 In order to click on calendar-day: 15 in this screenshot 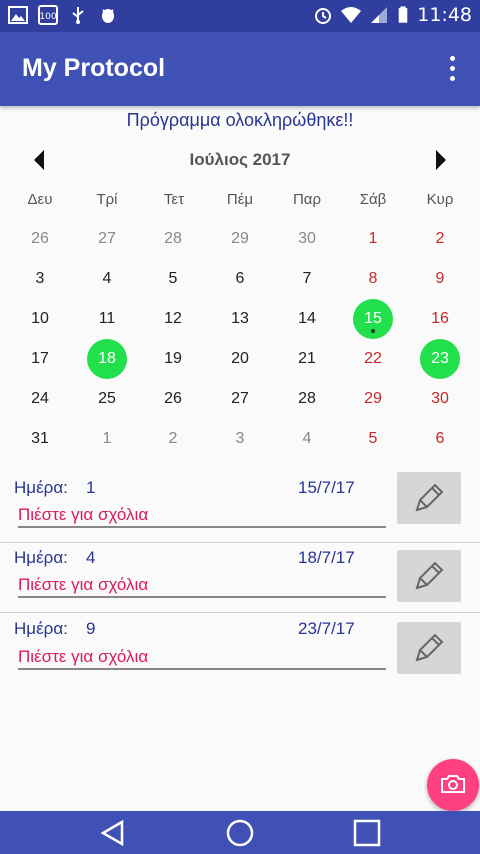, I will do `click(373, 319)`.